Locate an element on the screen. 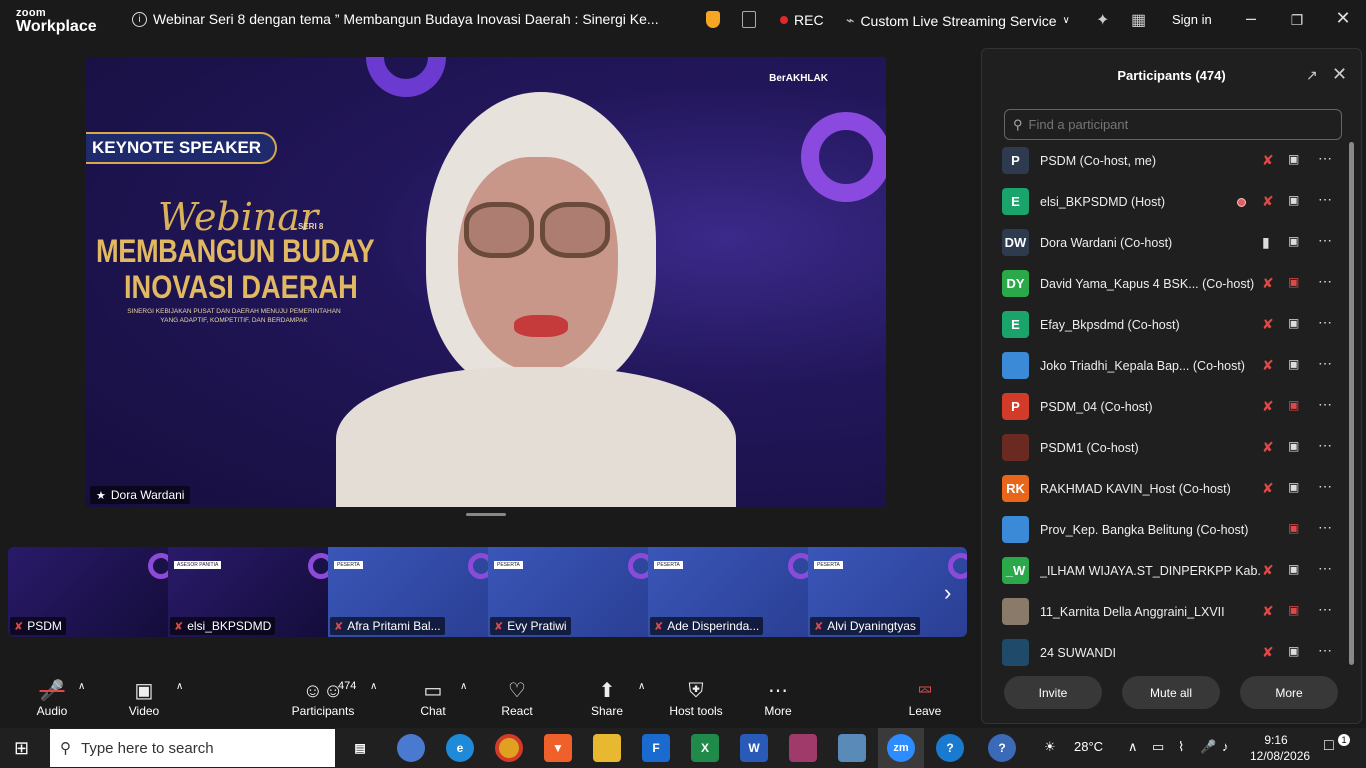  resize-handle is located at coordinates (486, 514).